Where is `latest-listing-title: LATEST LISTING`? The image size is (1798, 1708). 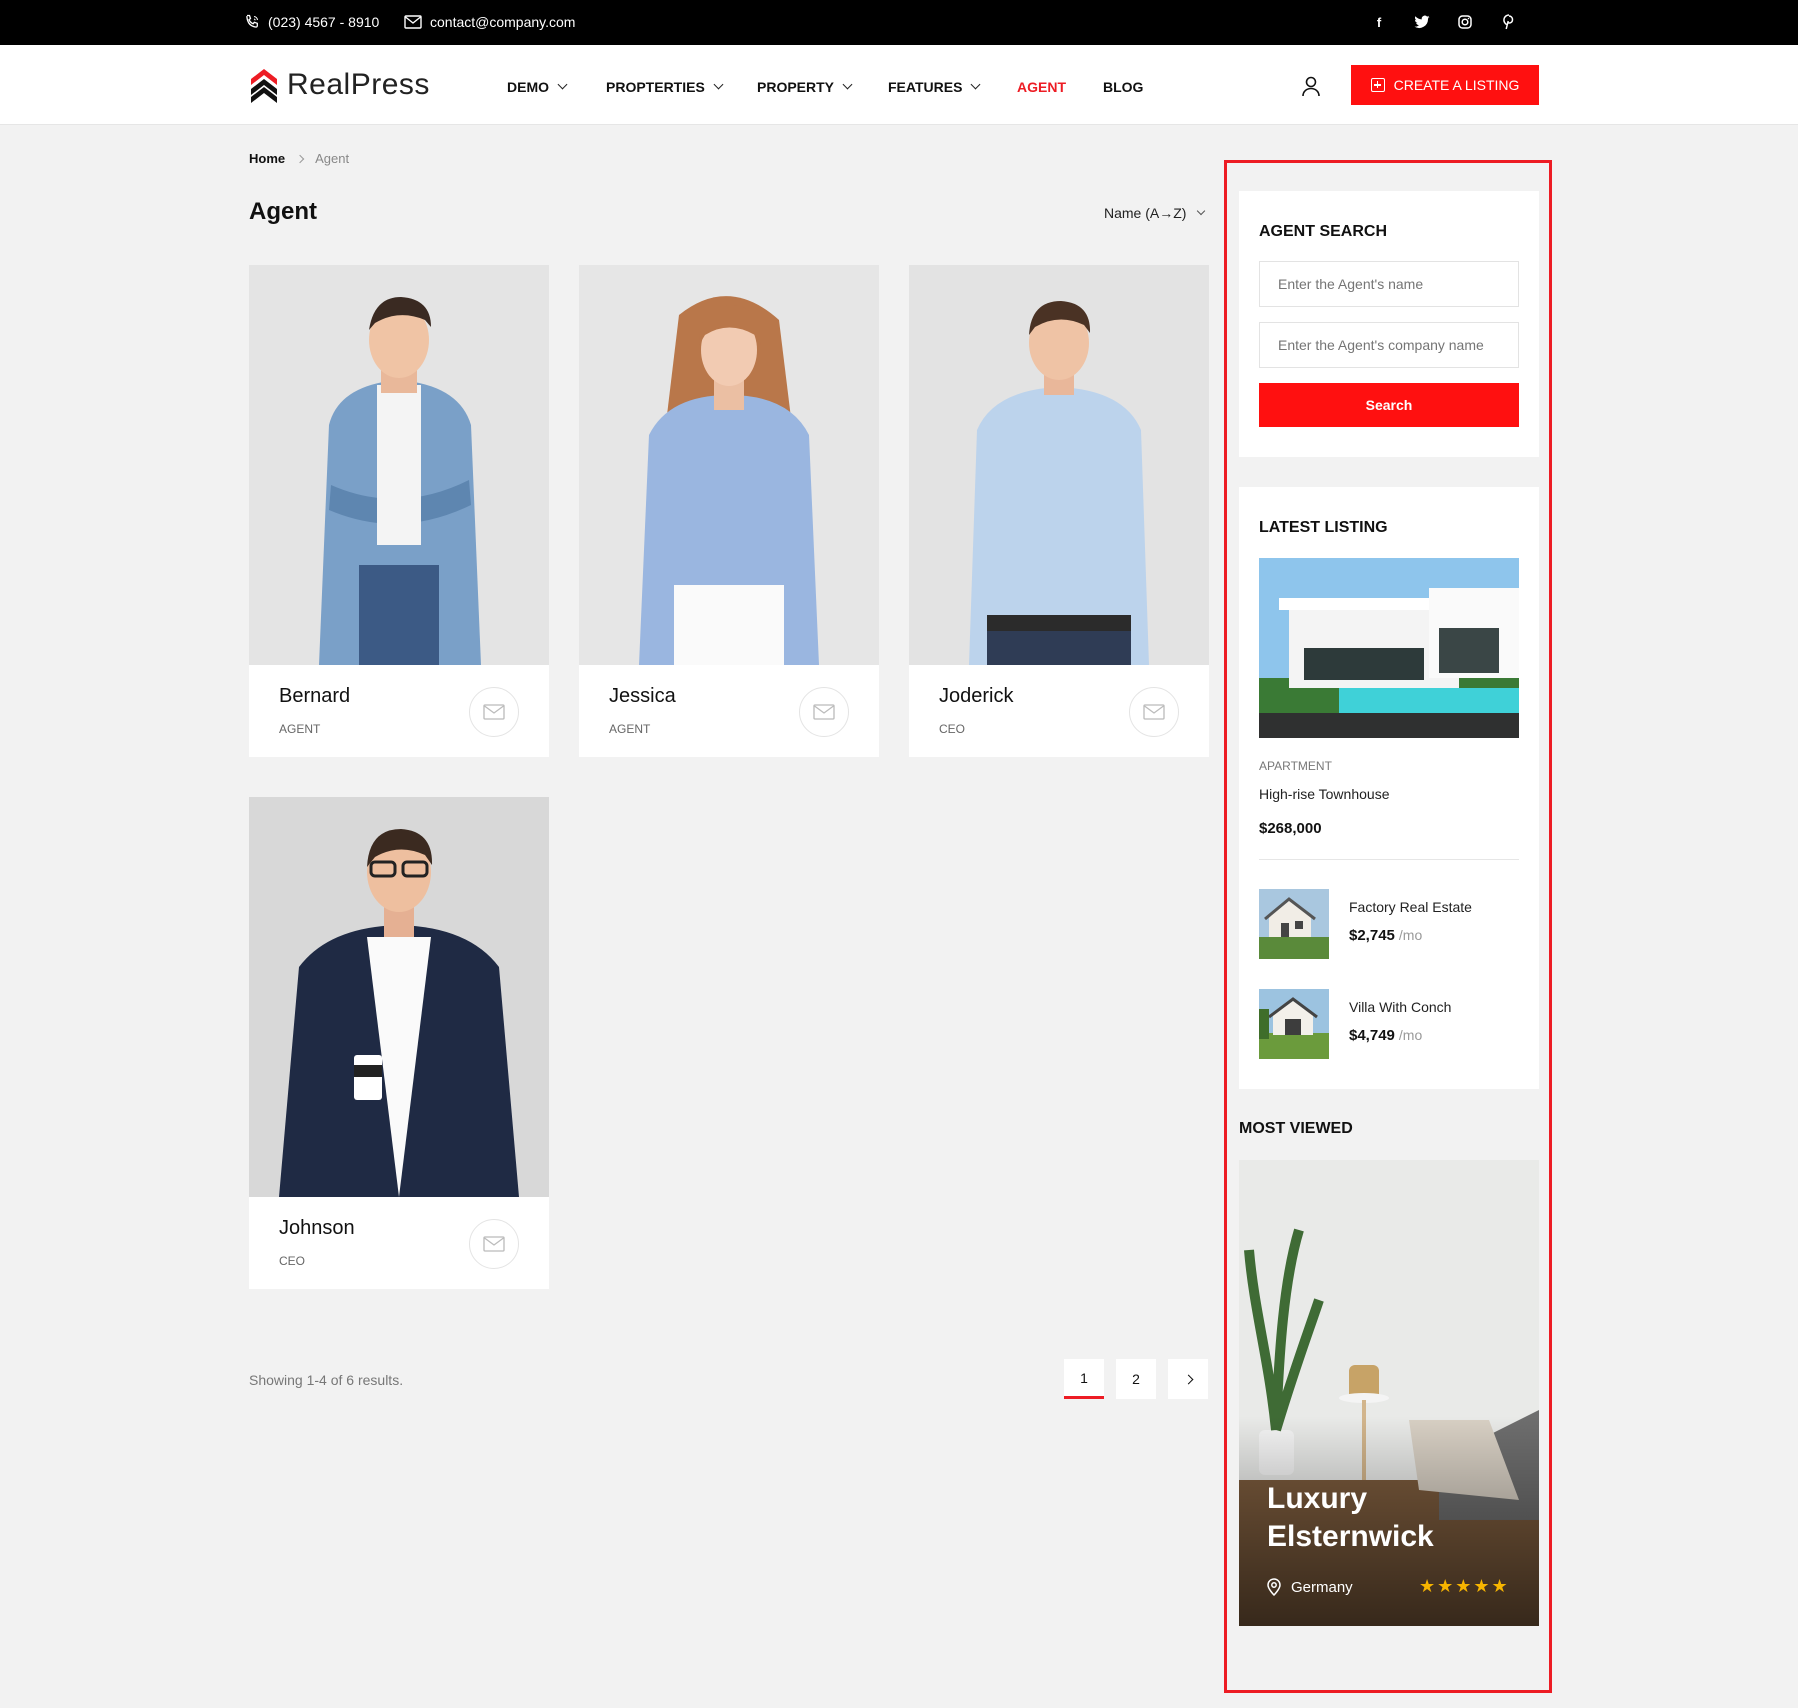
latest-listing-title: LATEST LISTING is located at coordinates (1323, 527).